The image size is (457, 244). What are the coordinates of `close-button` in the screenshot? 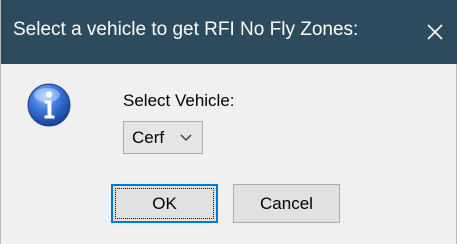 It's located at (434, 32).